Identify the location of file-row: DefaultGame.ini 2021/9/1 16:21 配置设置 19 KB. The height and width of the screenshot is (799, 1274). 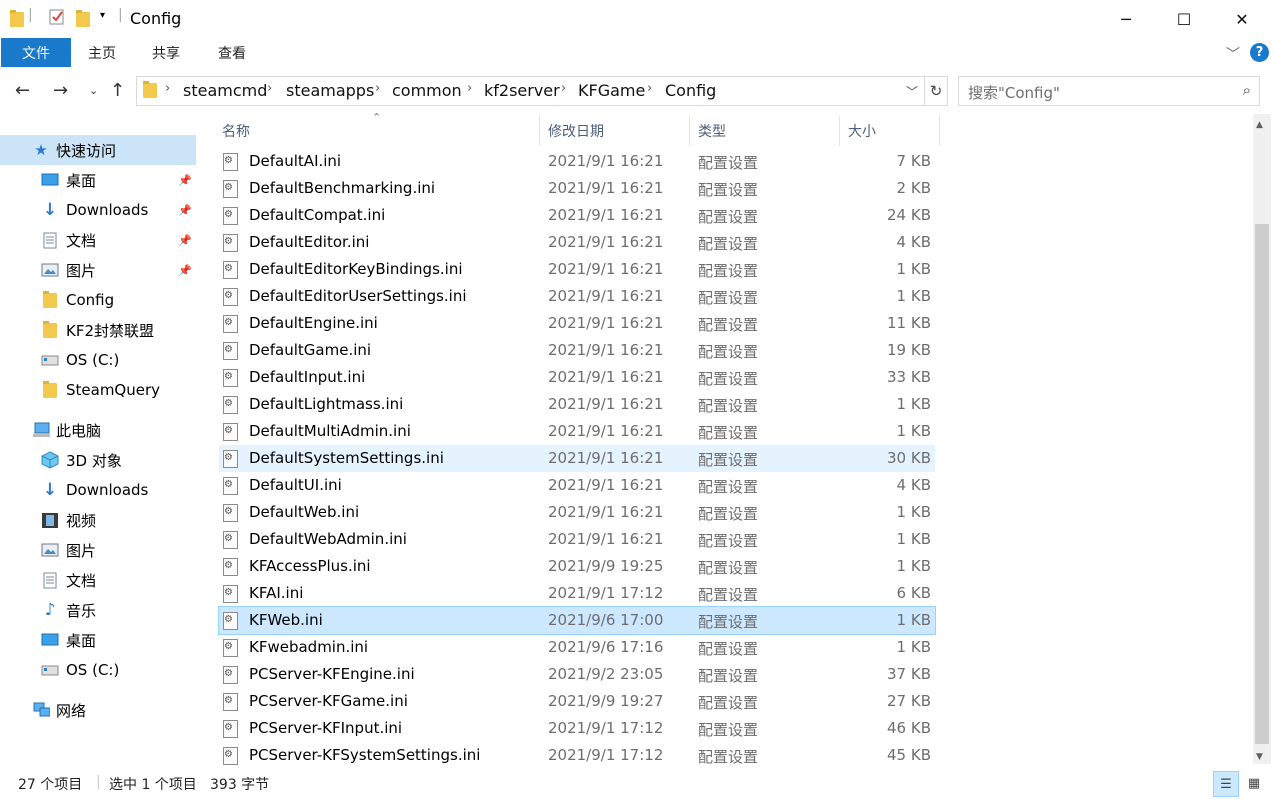
(577, 350).